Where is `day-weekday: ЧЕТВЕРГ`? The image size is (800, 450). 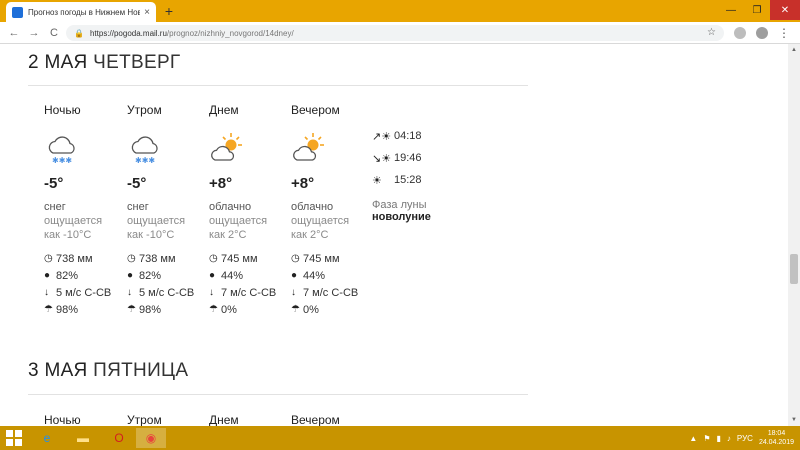
day-weekday: ЧЕТВЕРГ is located at coordinates (137, 62).